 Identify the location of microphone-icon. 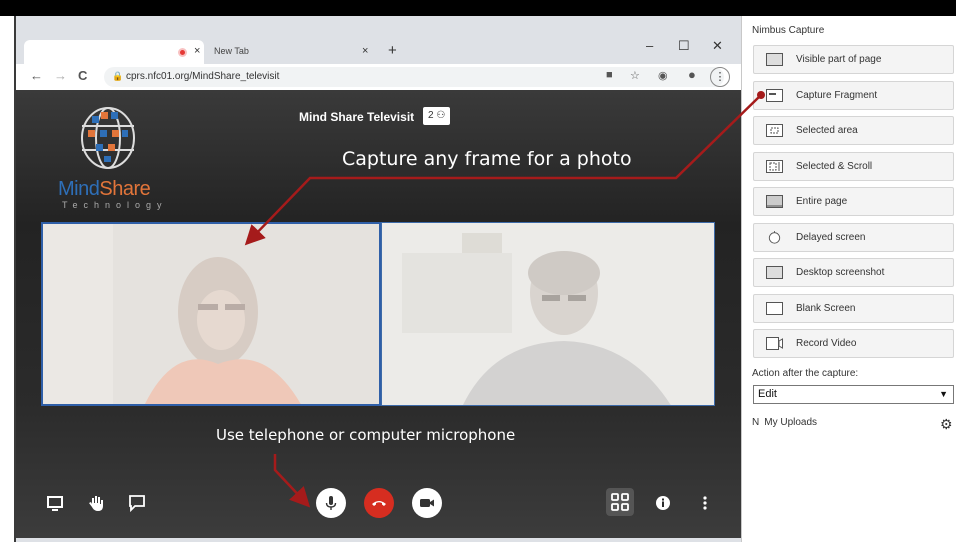
(331, 503).